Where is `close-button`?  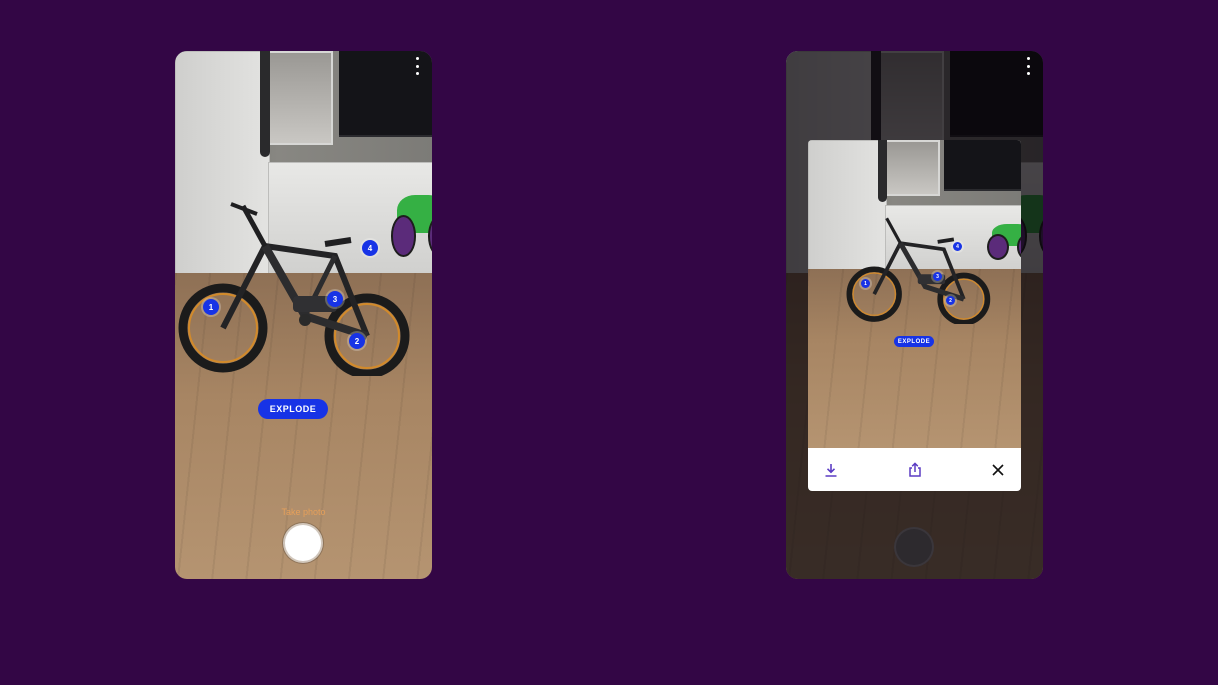
close-button is located at coordinates (998, 470).